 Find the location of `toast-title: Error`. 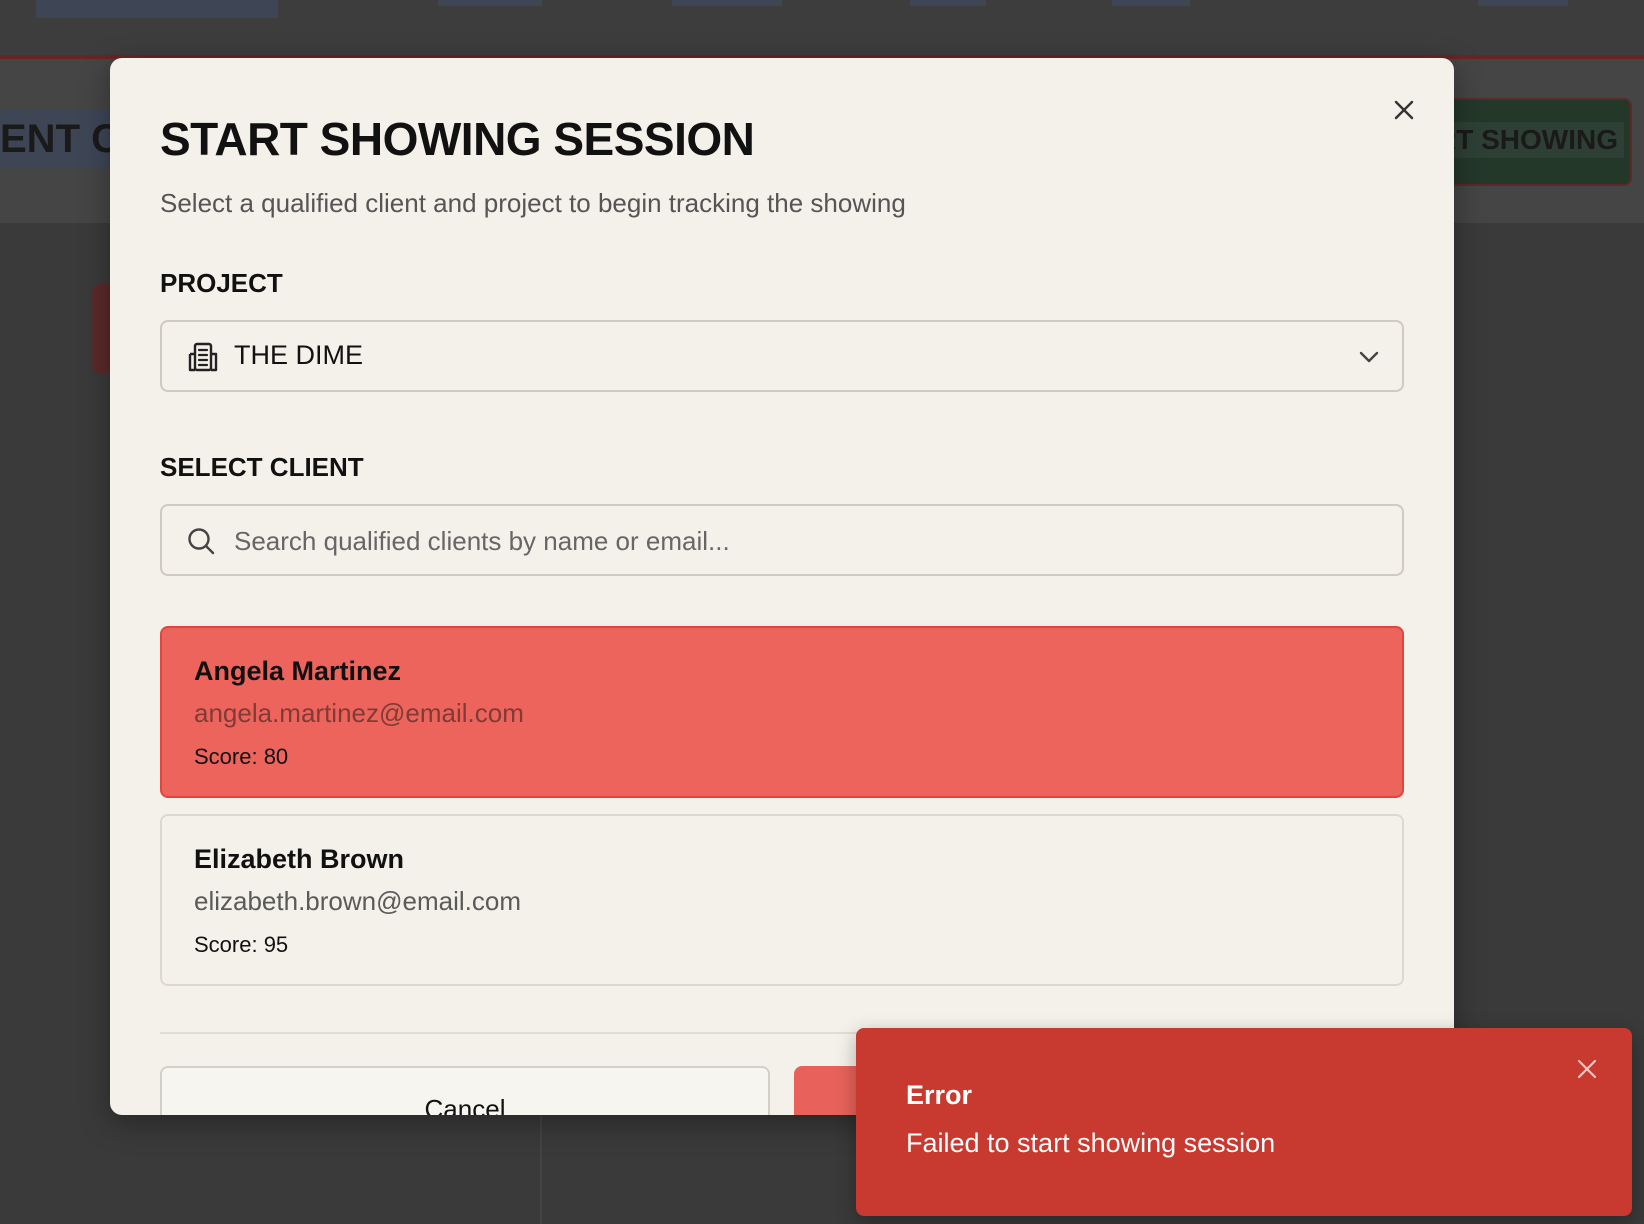

toast-title: Error is located at coordinates (939, 1095).